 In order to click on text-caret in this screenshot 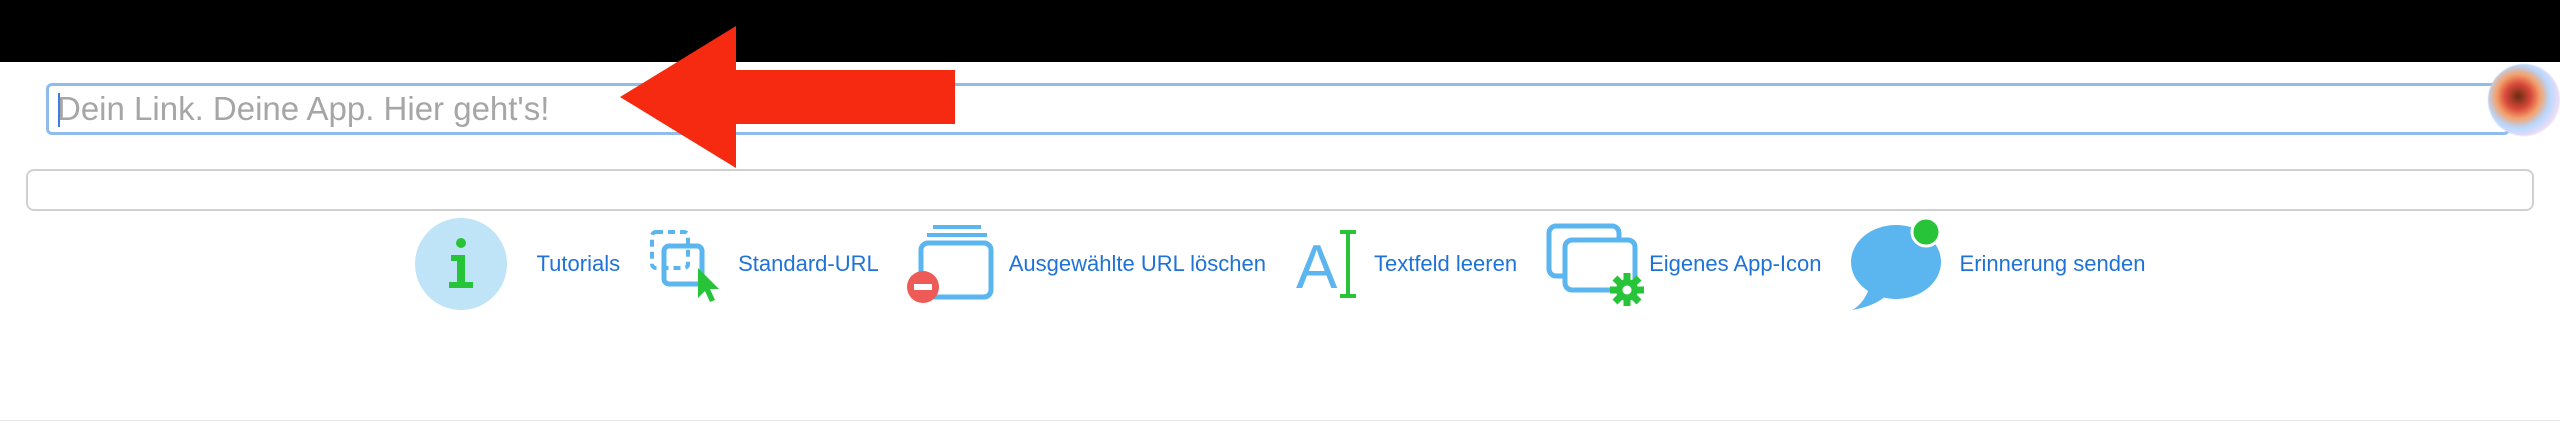, I will do `click(59, 110)`.